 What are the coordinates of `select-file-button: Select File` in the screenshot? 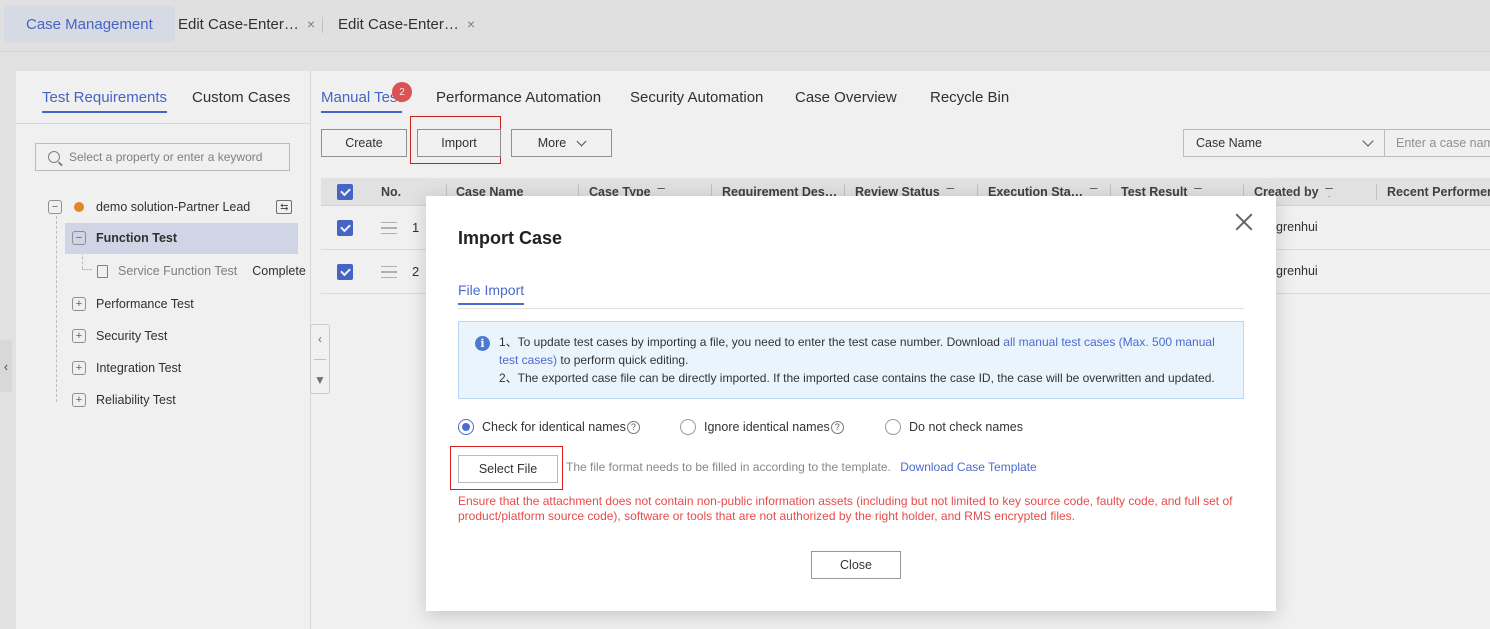 It's located at (508, 469).